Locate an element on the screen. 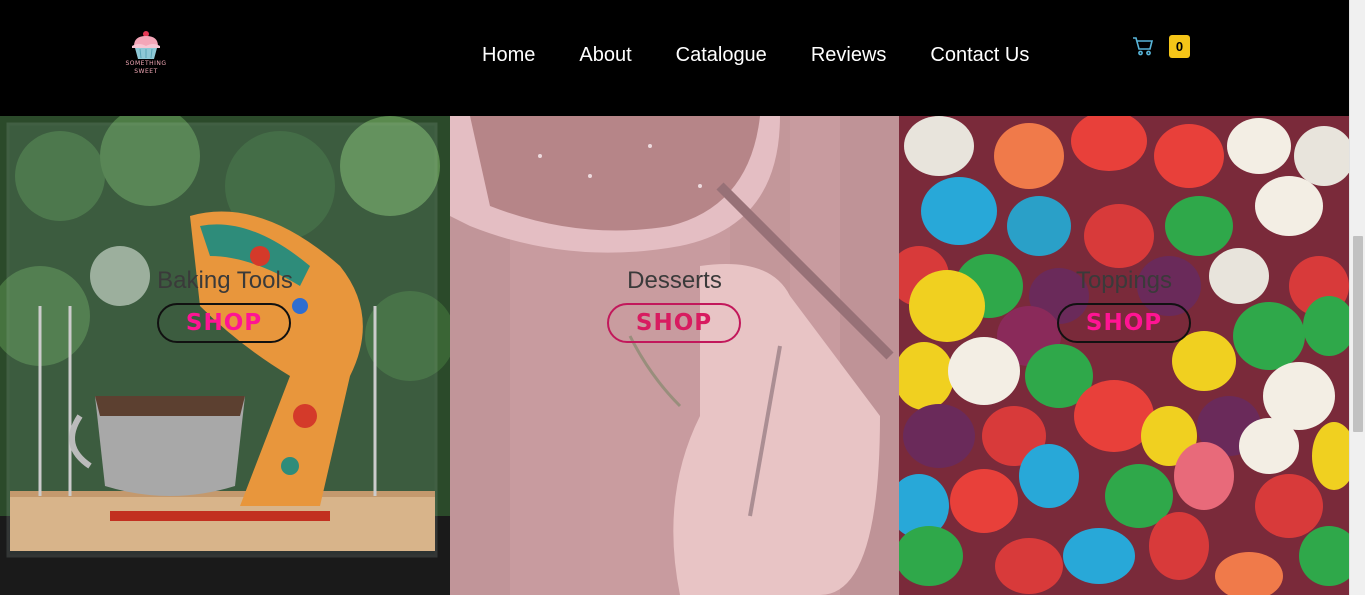  main-nav: Home About Catalogue Reviews Contact Us is located at coordinates (755, 55).